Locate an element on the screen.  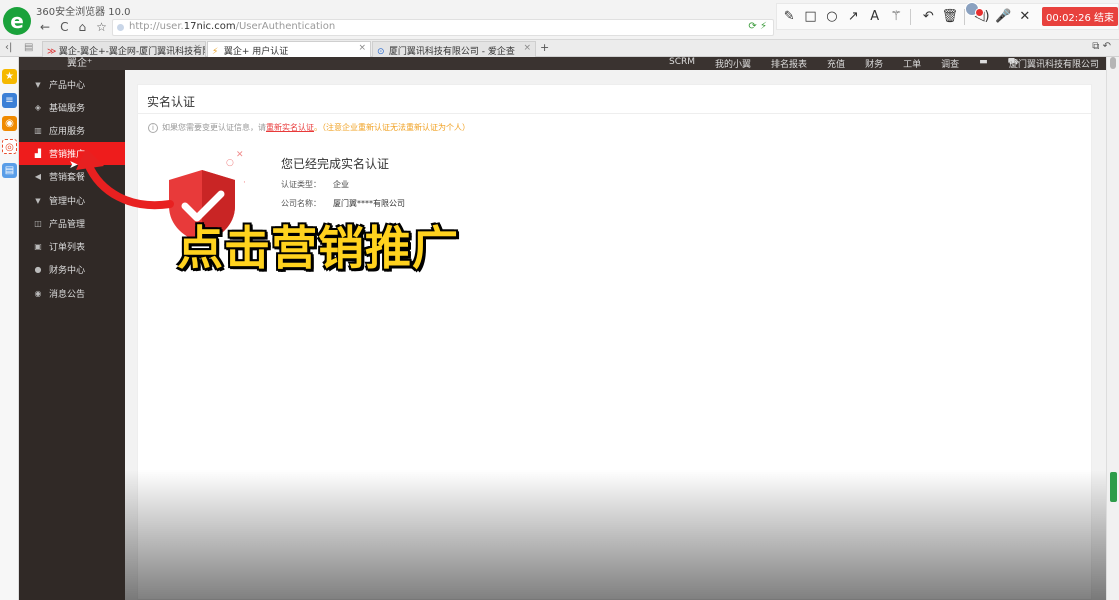
tab-aiqicha: ⊙ 厦门翼讯科技有限公司 - 爱企查 × is located at coordinates (454, 49).